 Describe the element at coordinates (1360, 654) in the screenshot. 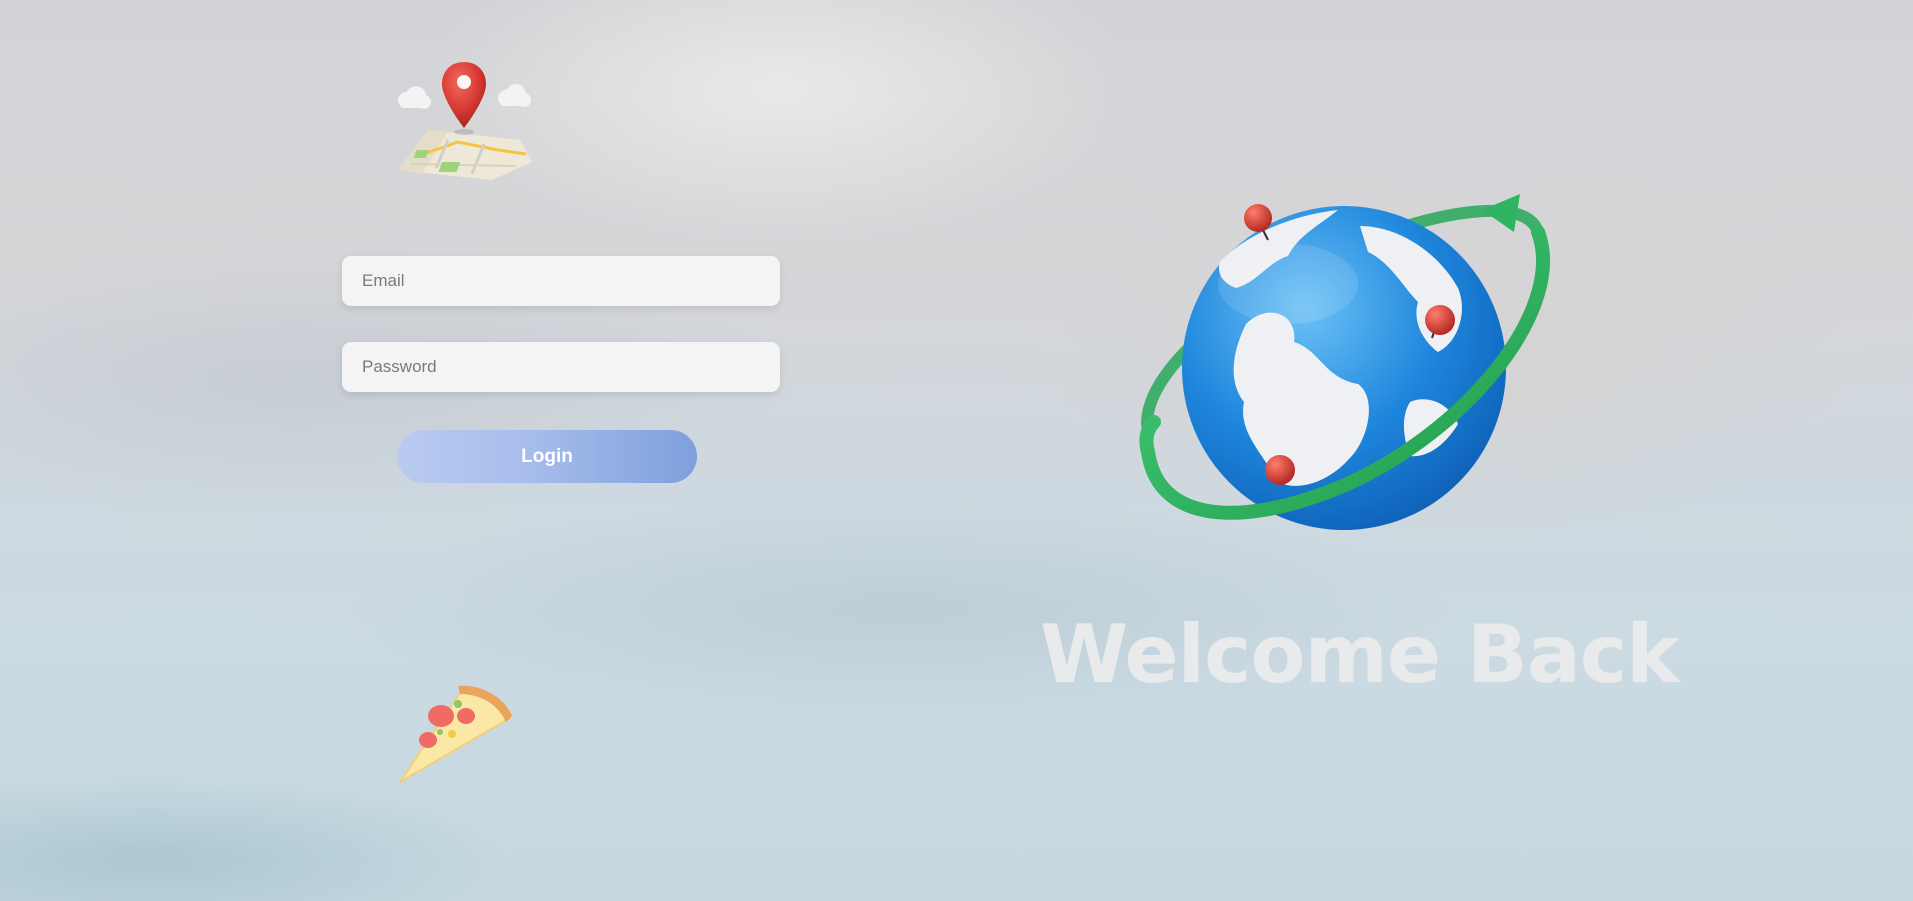

I see `welcome-heading: Welcome Back` at that location.